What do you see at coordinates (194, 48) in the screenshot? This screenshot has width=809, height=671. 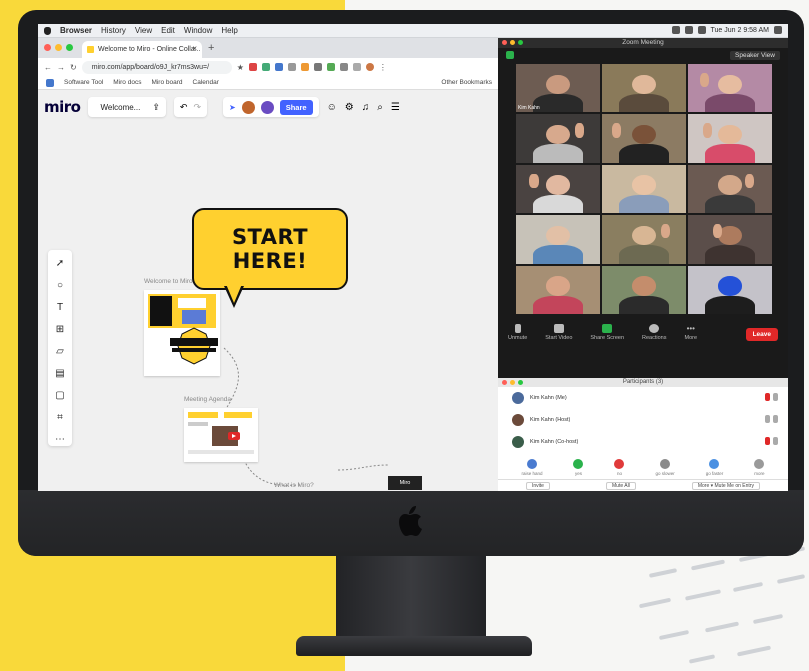 I see `close-tab-icon: ×` at bounding box center [194, 48].